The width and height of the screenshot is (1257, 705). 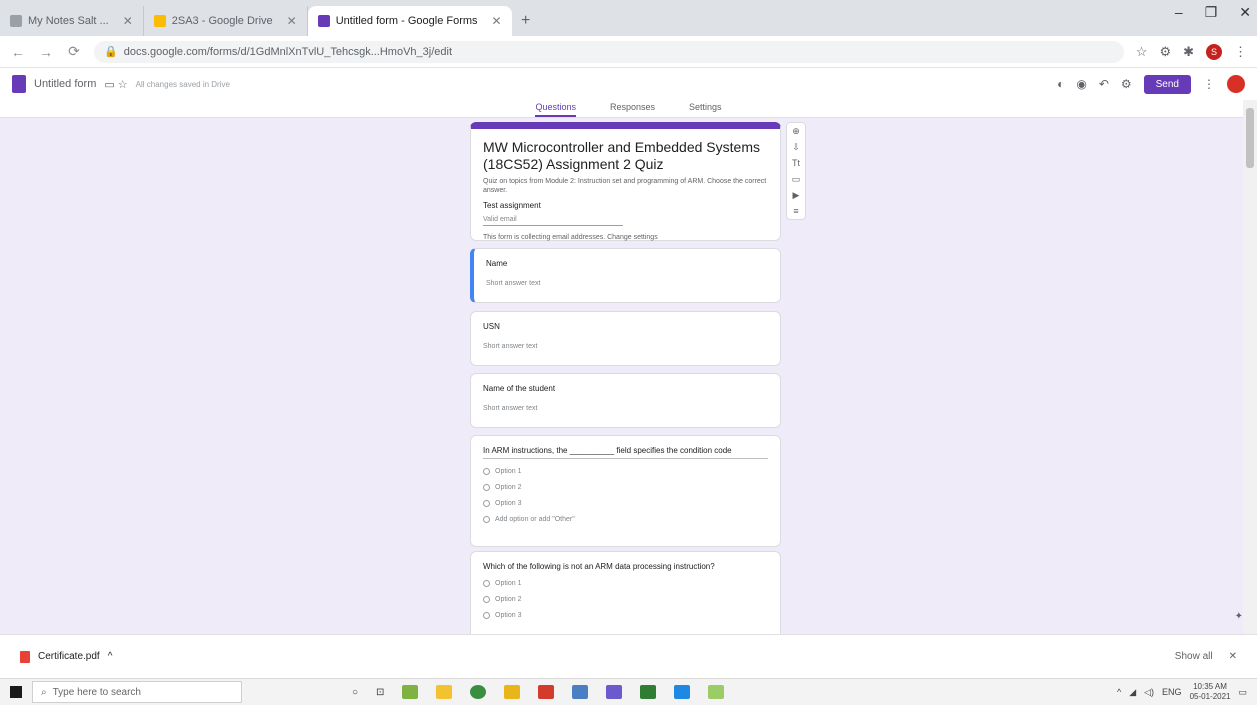 What do you see at coordinates (1236, 84) in the screenshot?
I see `avatar` at bounding box center [1236, 84].